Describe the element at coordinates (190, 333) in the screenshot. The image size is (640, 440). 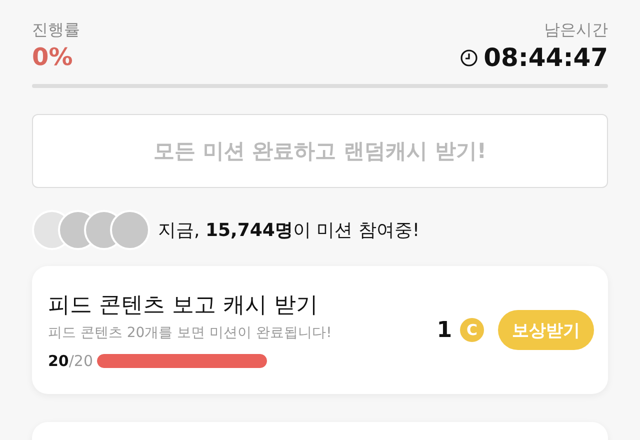
I see `mission-description: 피드 콘텐츠 20개를 보면 미션이 완료됩니다!` at that location.